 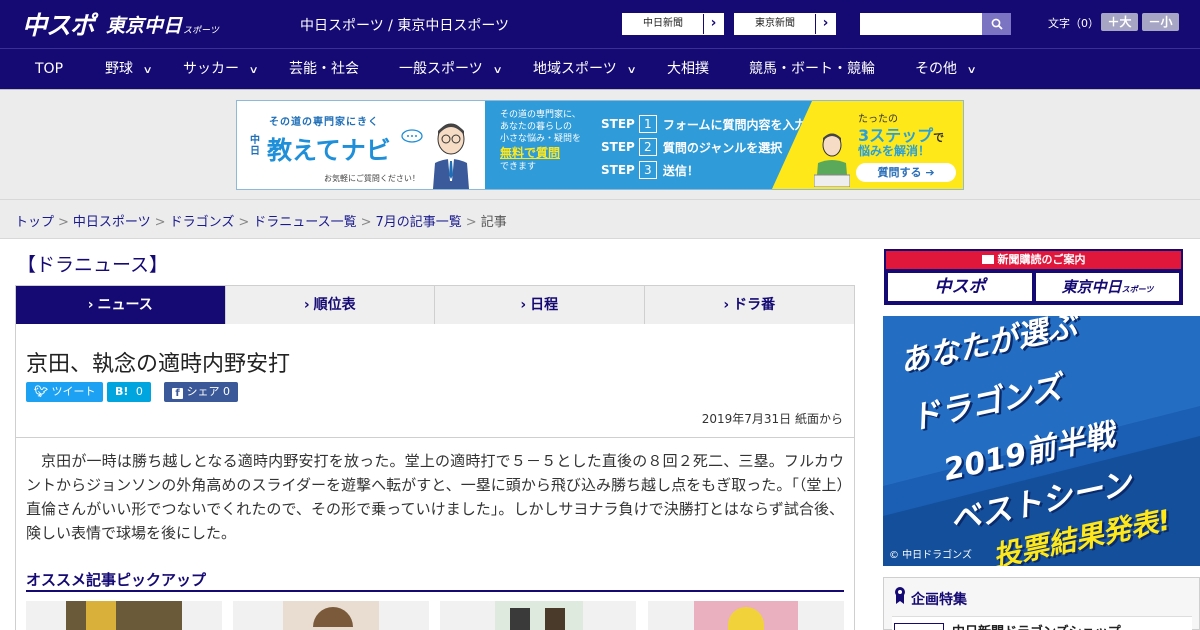 I want to click on breadcrumb-top-border, so click(x=600, y=199).